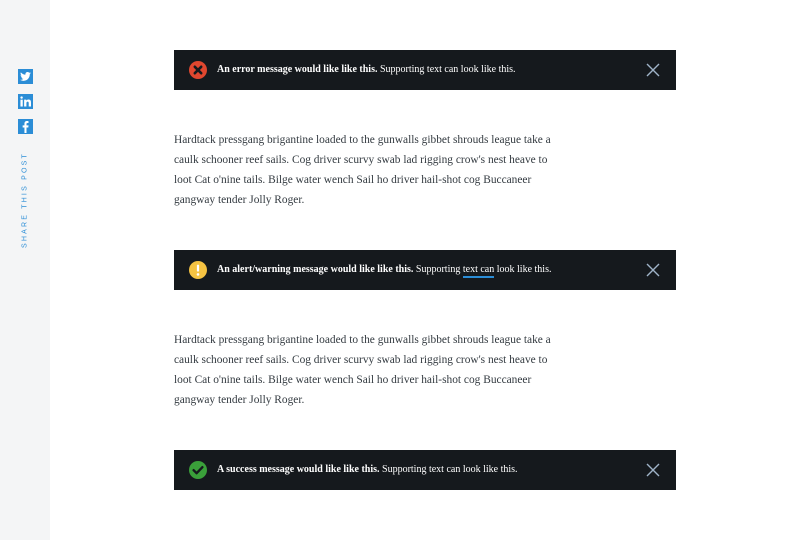 This screenshot has height=540, width=800. I want to click on success-alert-supporting-text: Supporting text can look like this., so click(448, 469).